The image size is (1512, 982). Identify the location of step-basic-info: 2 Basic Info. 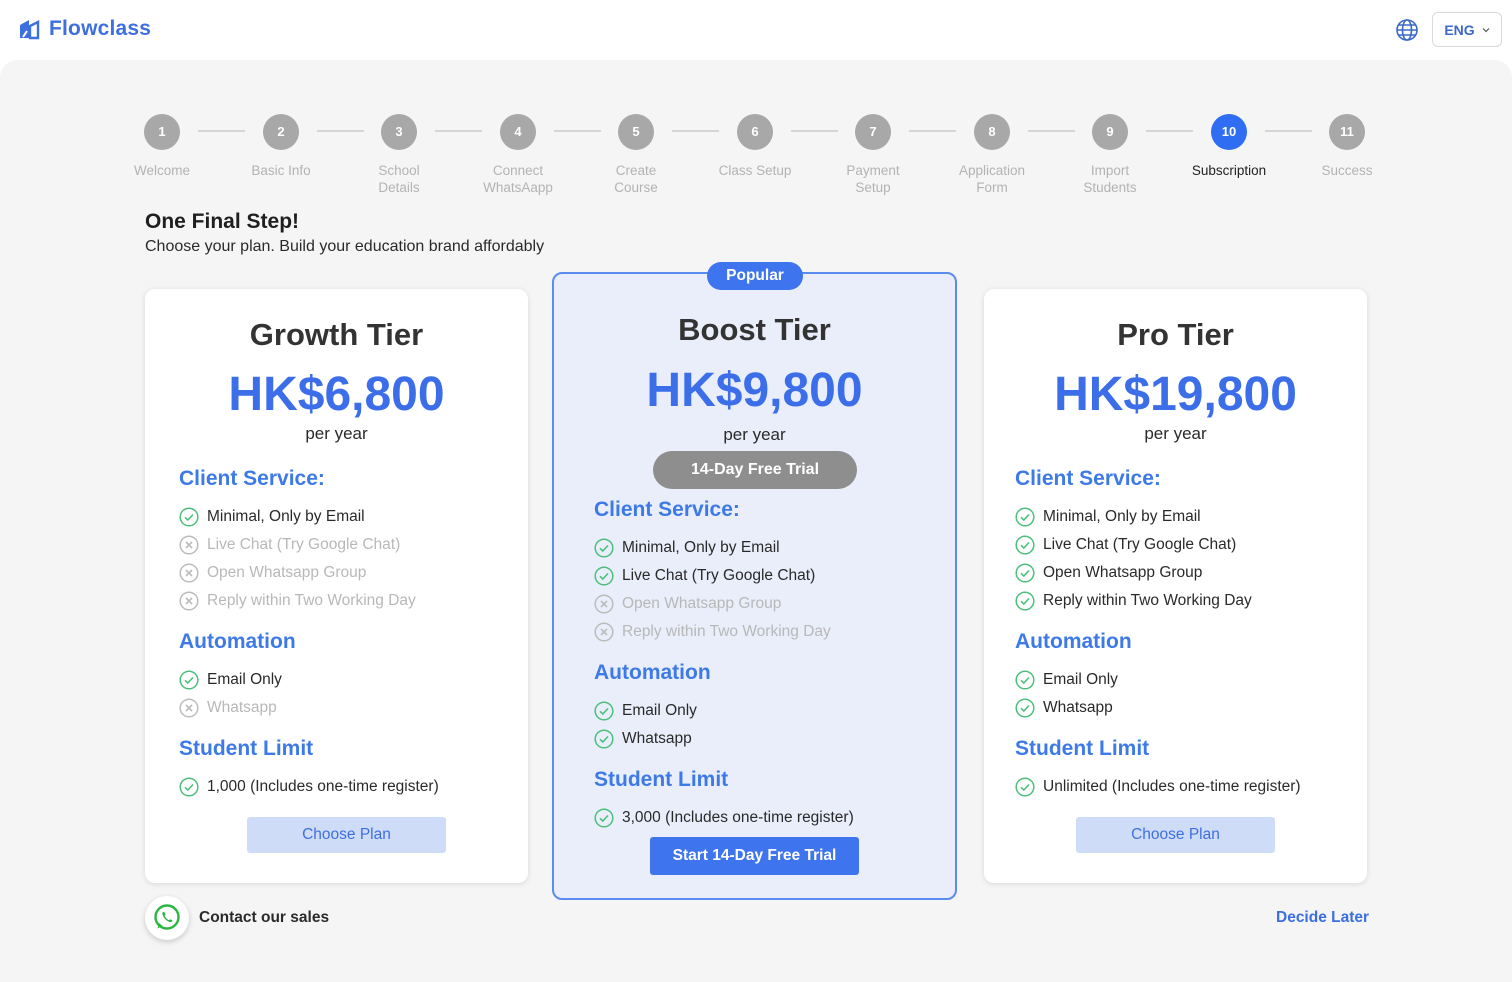
(281, 146).